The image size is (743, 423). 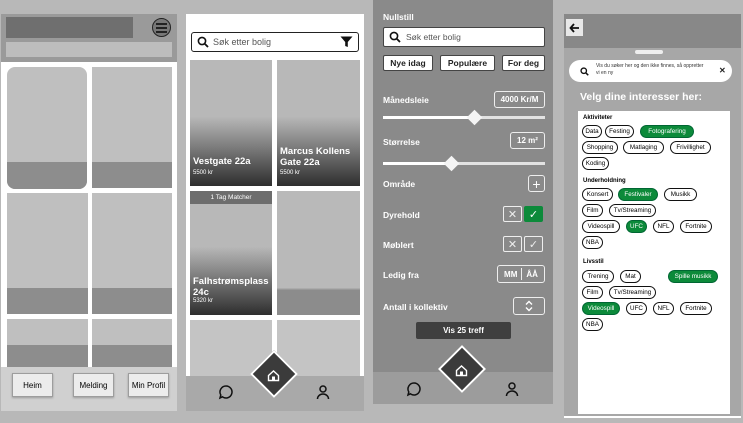 I want to click on interest-tag: Musikk, so click(x=680, y=194).